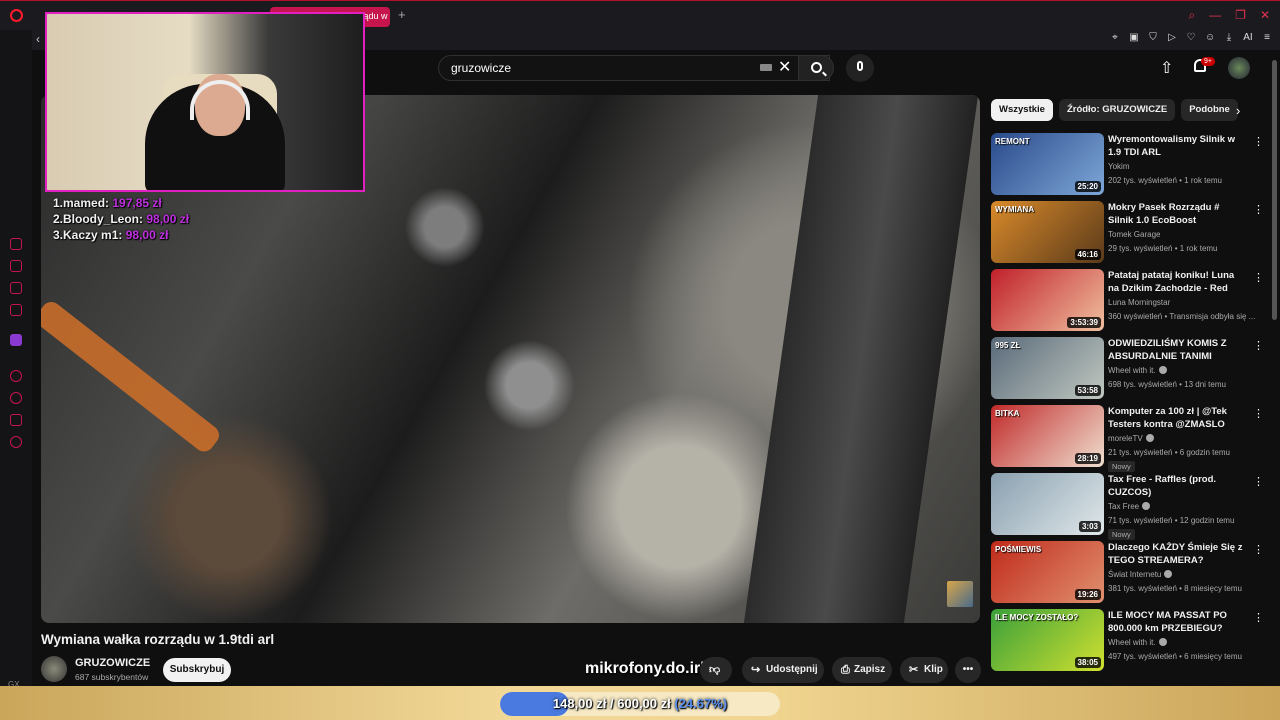 The width and height of the screenshot is (1280, 720). I want to click on profile-icon: ☺, so click(1210, 37).